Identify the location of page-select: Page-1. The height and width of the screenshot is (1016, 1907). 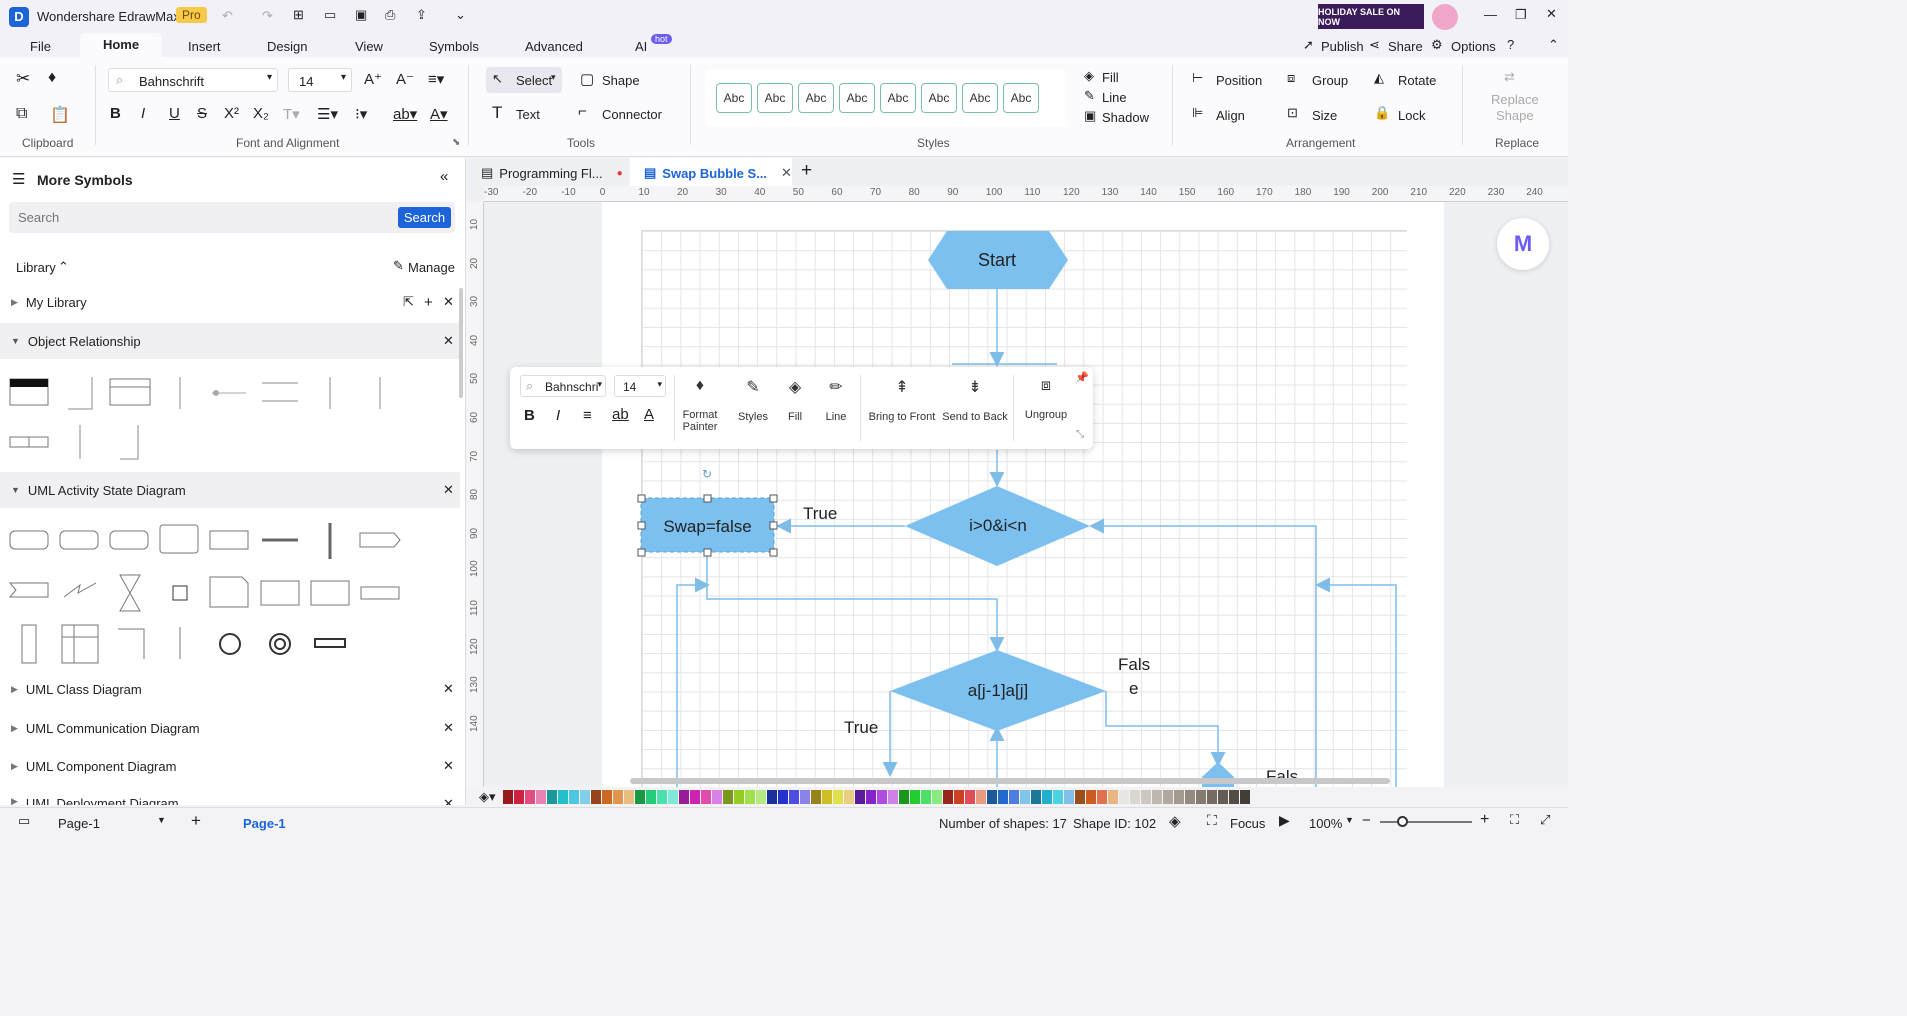
(79, 823).